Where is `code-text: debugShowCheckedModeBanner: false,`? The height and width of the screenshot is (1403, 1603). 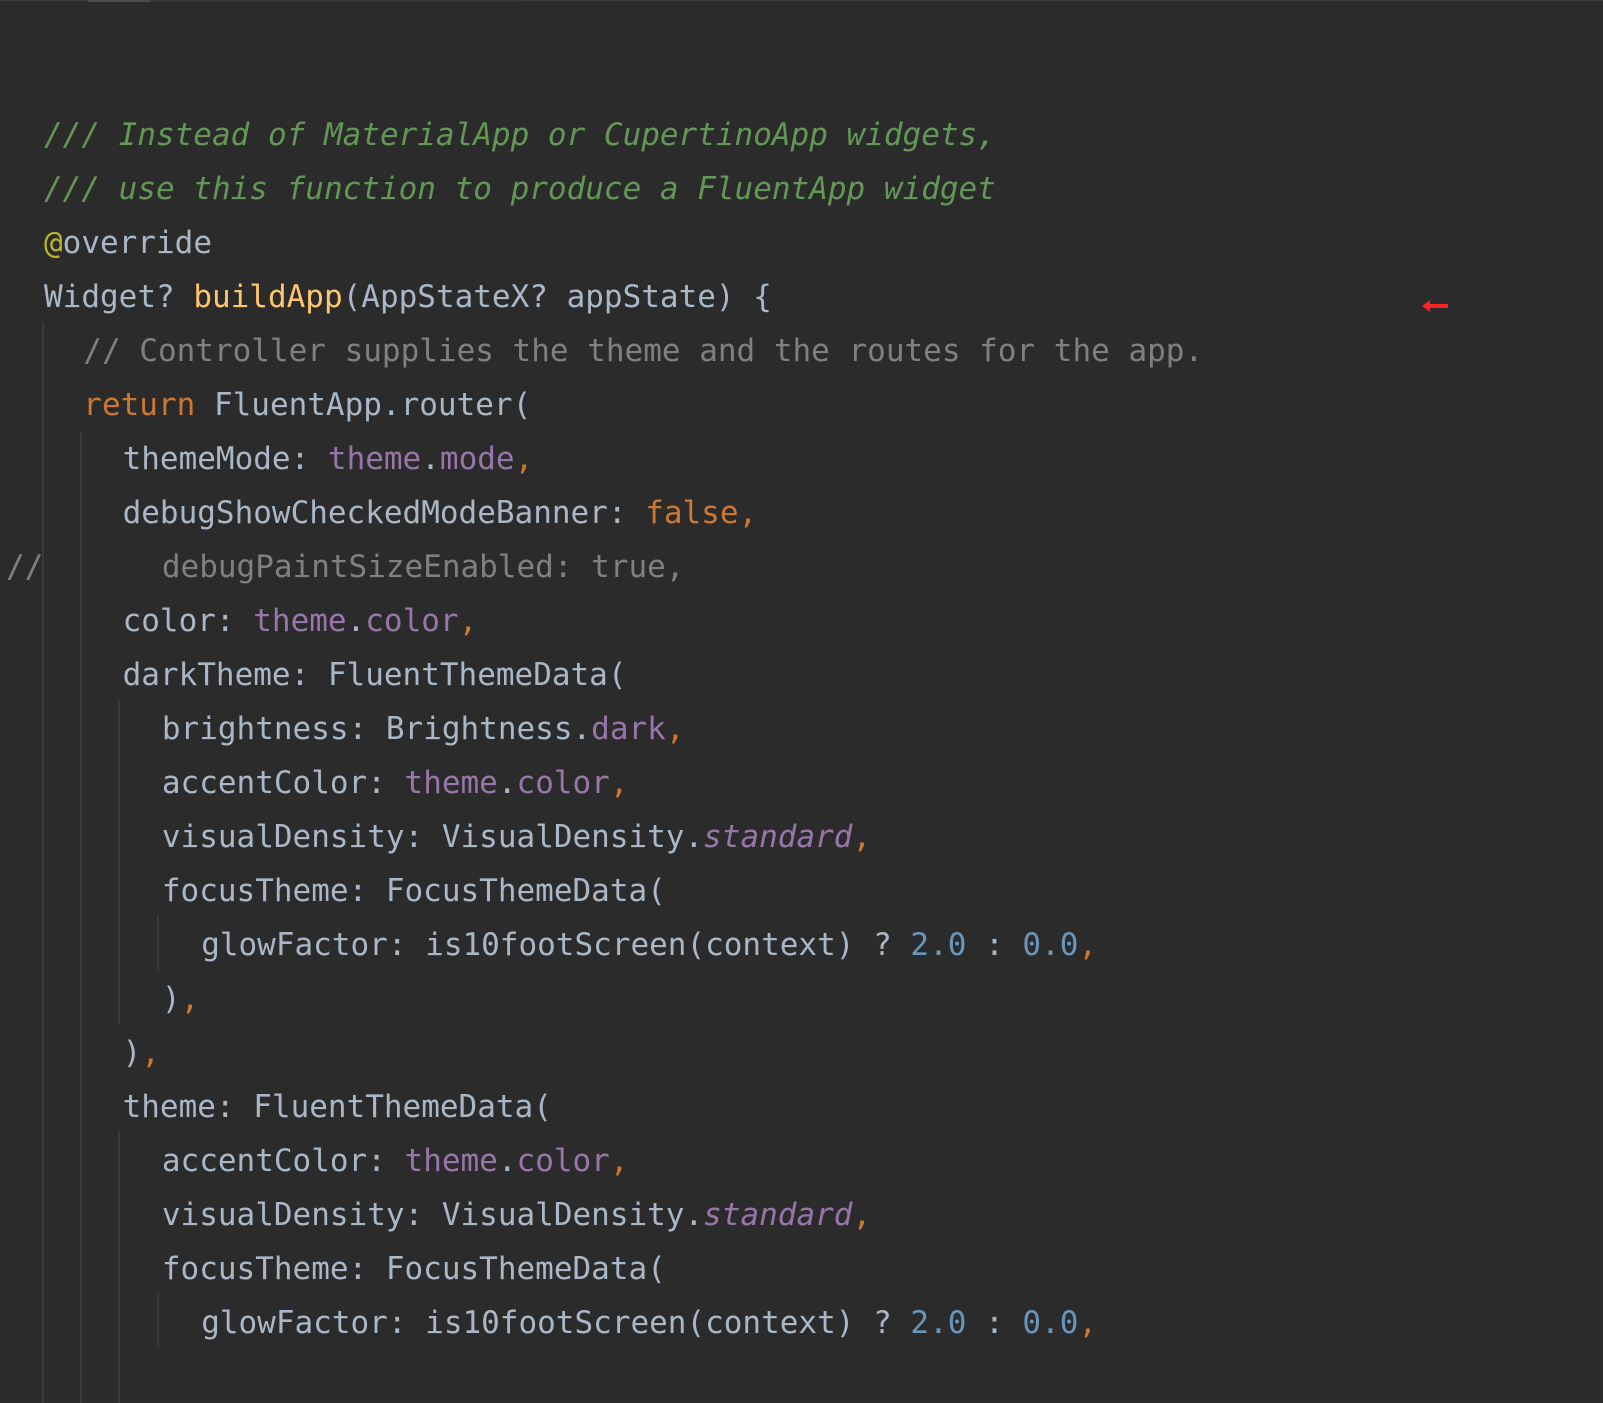 code-text: debugShowCheckedModeBanner: false, is located at coordinates (440, 513).